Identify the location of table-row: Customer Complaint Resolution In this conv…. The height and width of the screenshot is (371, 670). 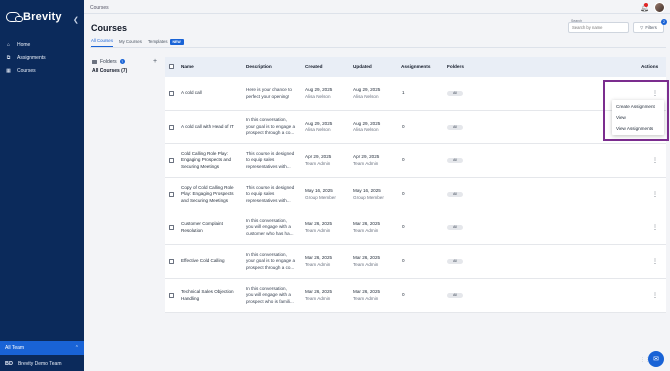
(415, 228).